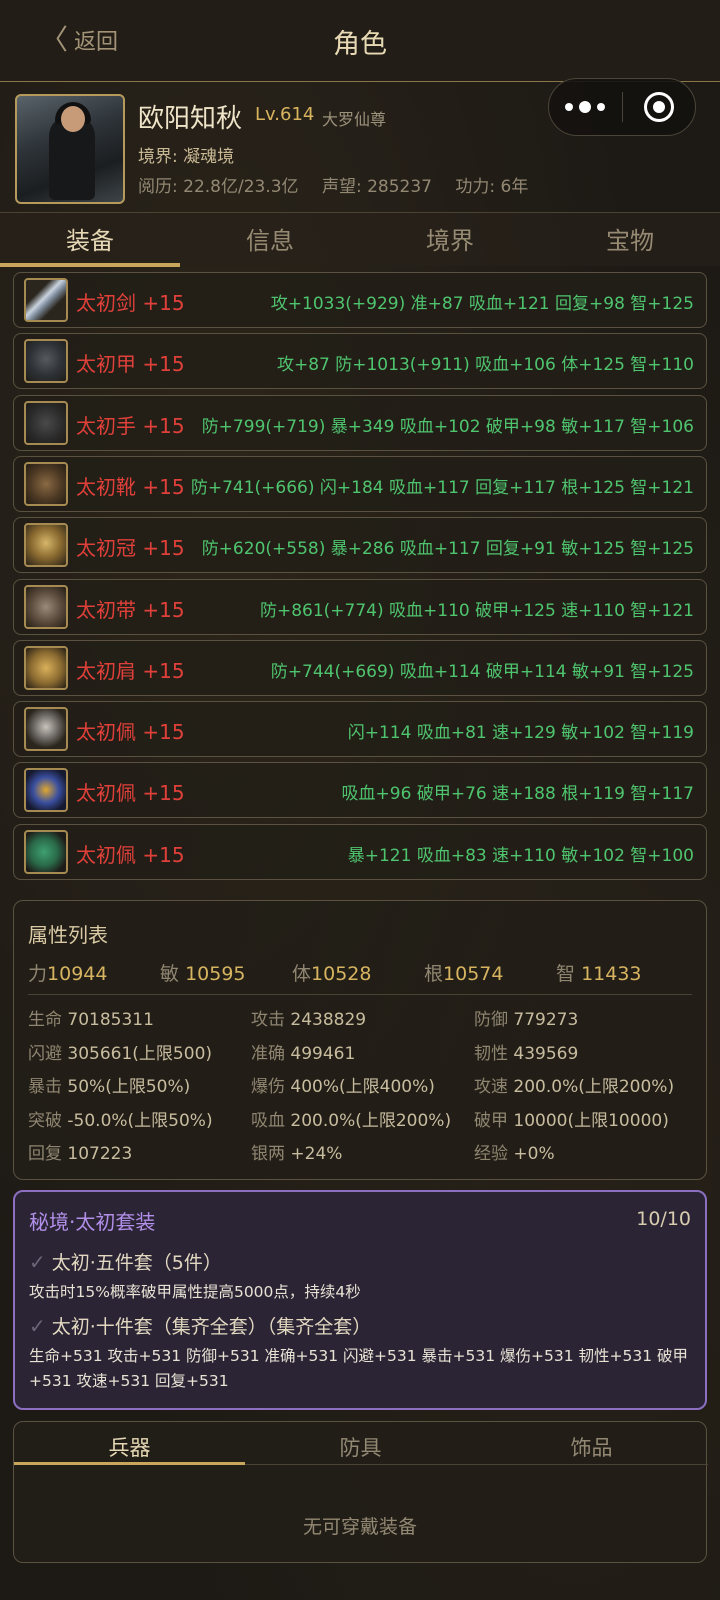 This screenshot has height=1600, width=720. Describe the element at coordinates (351, 1120) in the screenshot. I see `stat-cell: 吸血 200.0%(上限200%)` at that location.